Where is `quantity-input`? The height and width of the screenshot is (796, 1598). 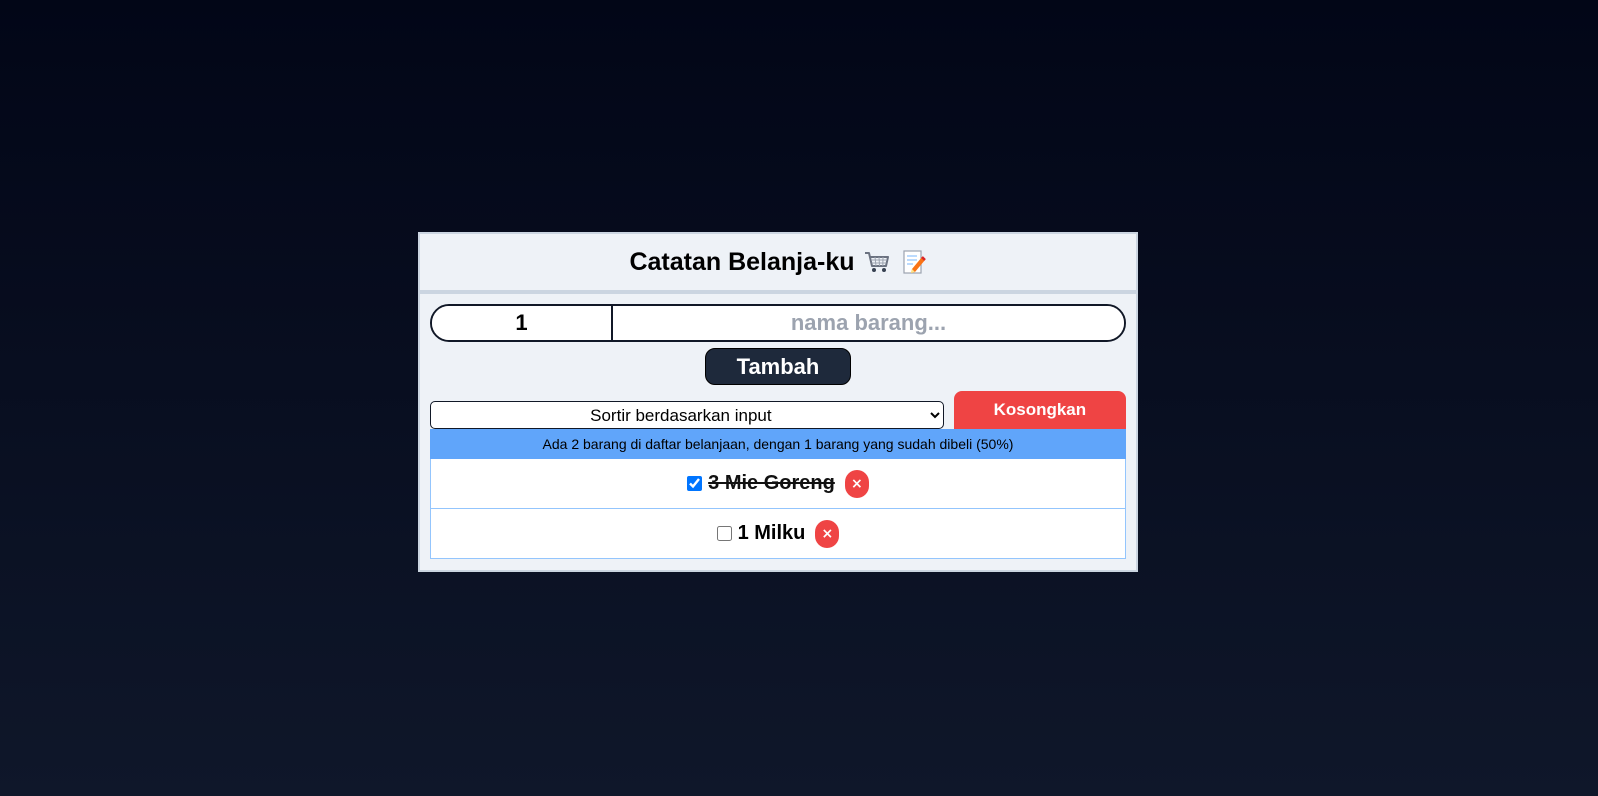
quantity-input is located at coordinates (522, 323).